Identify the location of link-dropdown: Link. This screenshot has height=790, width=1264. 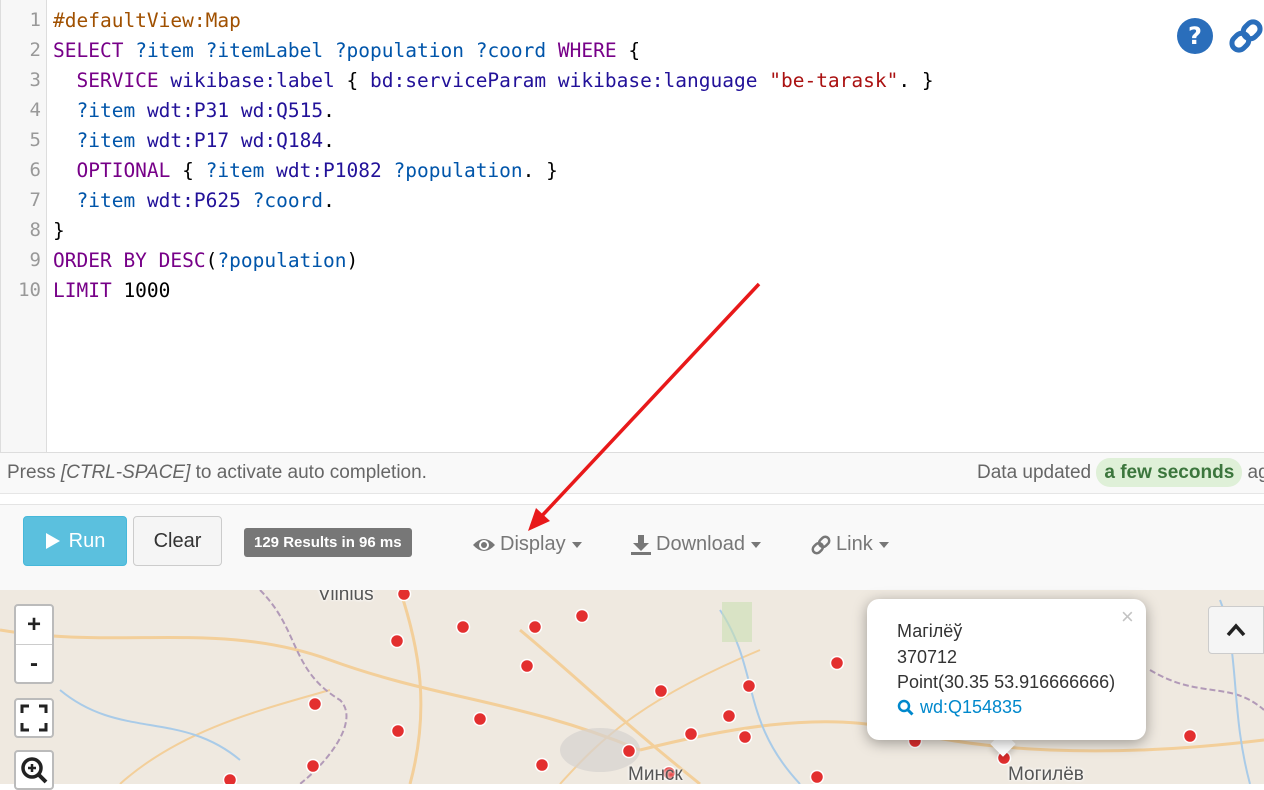
(849, 544).